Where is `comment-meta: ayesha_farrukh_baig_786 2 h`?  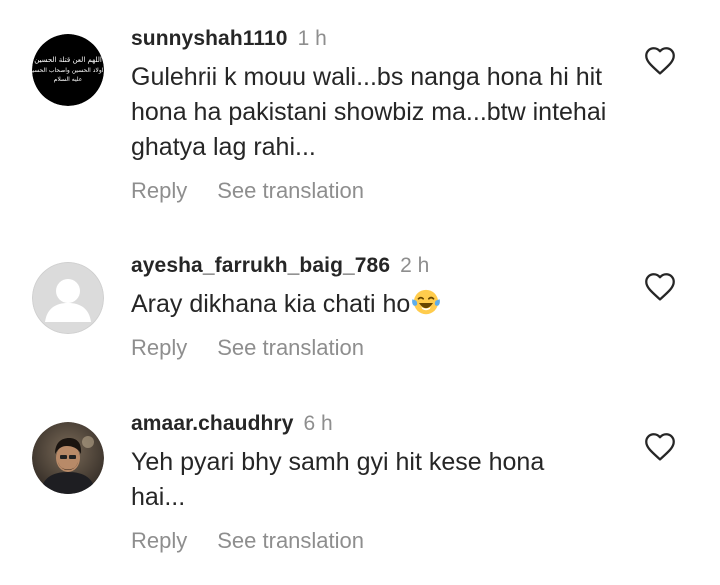 comment-meta: ayesha_farrukh_baig_786 2 h is located at coordinates (386, 266).